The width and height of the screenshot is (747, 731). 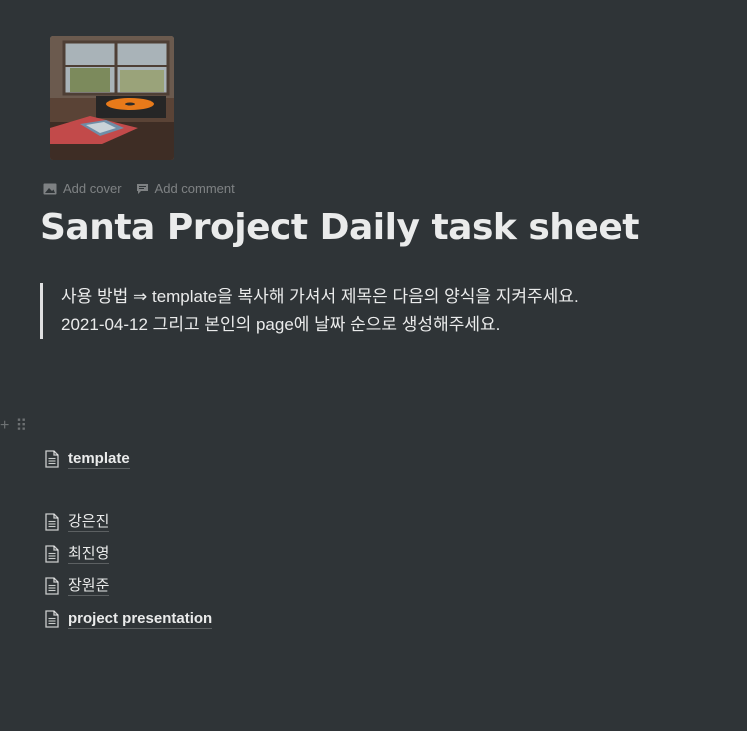 I want to click on page-link-label: template, so click(x=99, y=459).